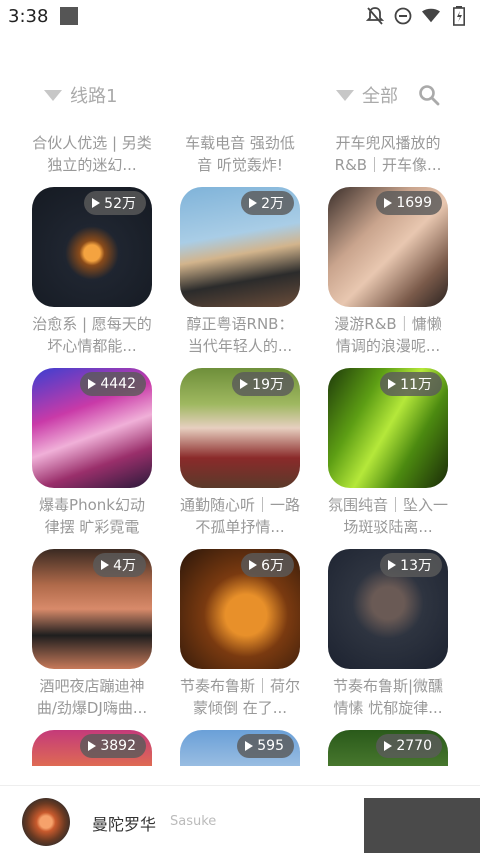  I want to click on playlist-card: 3892, so click(92, 748).